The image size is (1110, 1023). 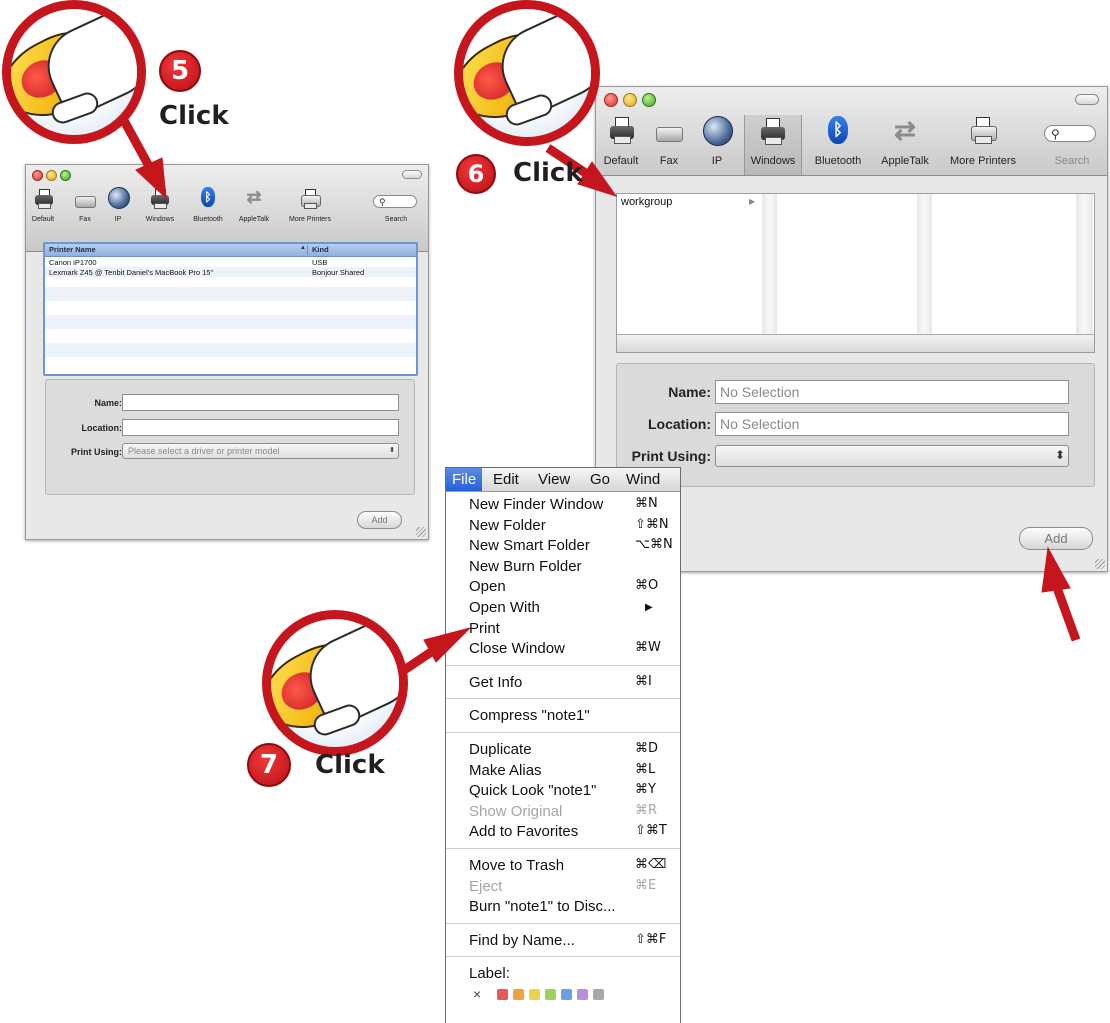 What do you see at coordinates (180, 71) in the screenshot?
I see `step-badge: 5` at bounding box center [180, 71].